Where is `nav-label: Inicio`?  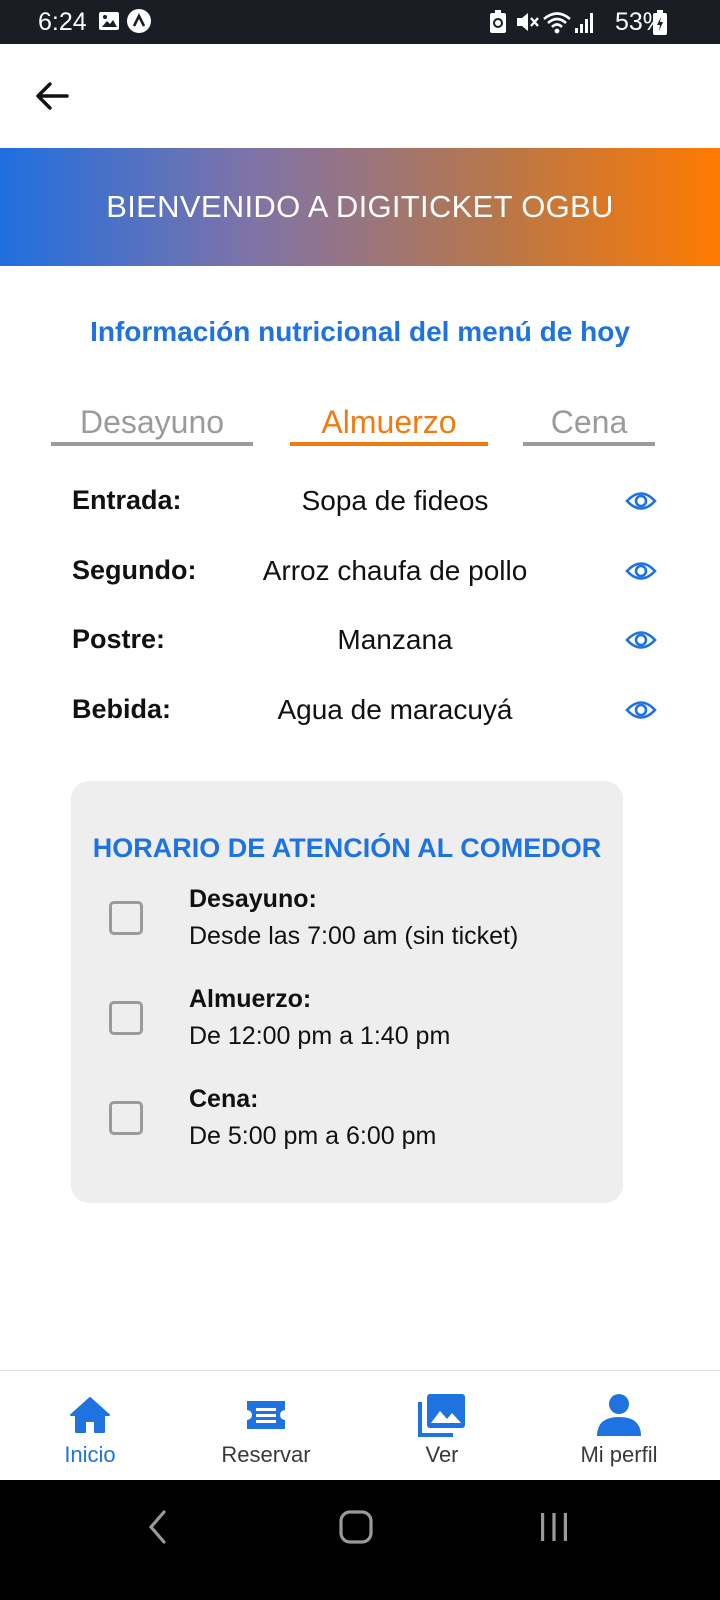
nav-label: Inicio is located at coordinates (90, 1454).